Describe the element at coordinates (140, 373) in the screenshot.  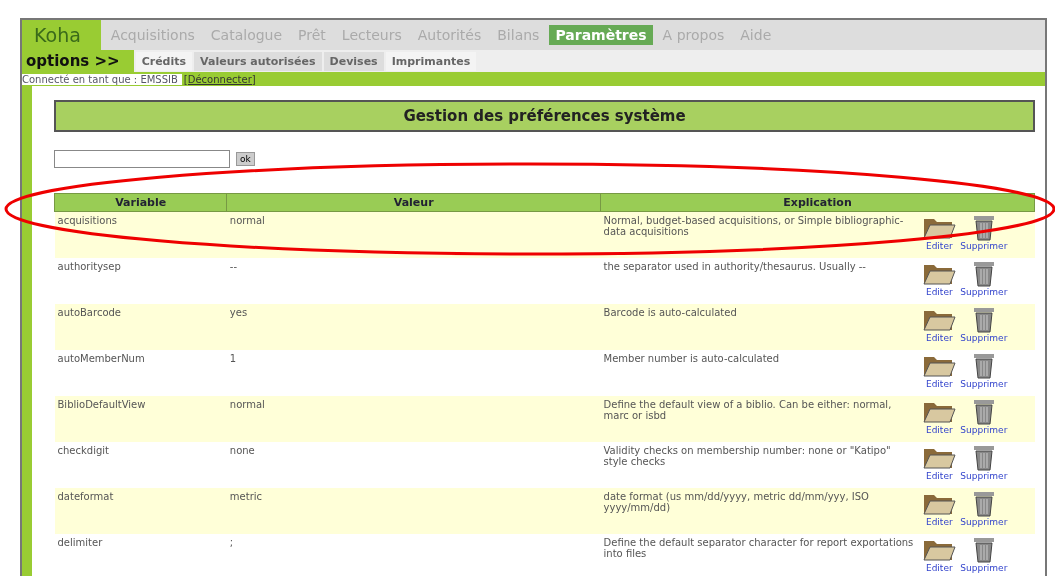
I see `table-cell: autoMemberNum` at that location.